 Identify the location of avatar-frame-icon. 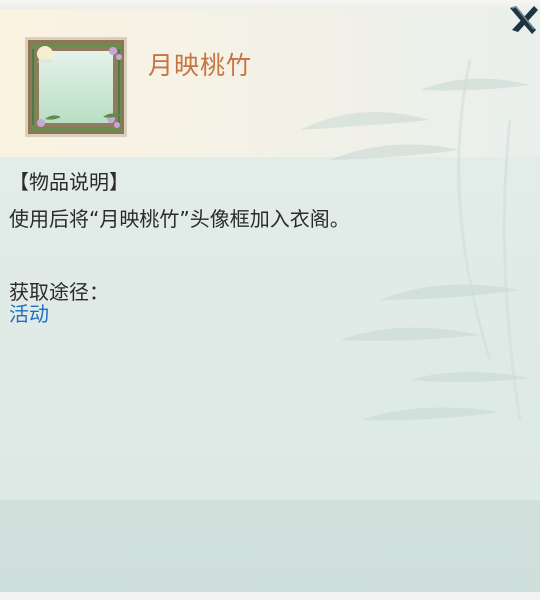
(76, 87).